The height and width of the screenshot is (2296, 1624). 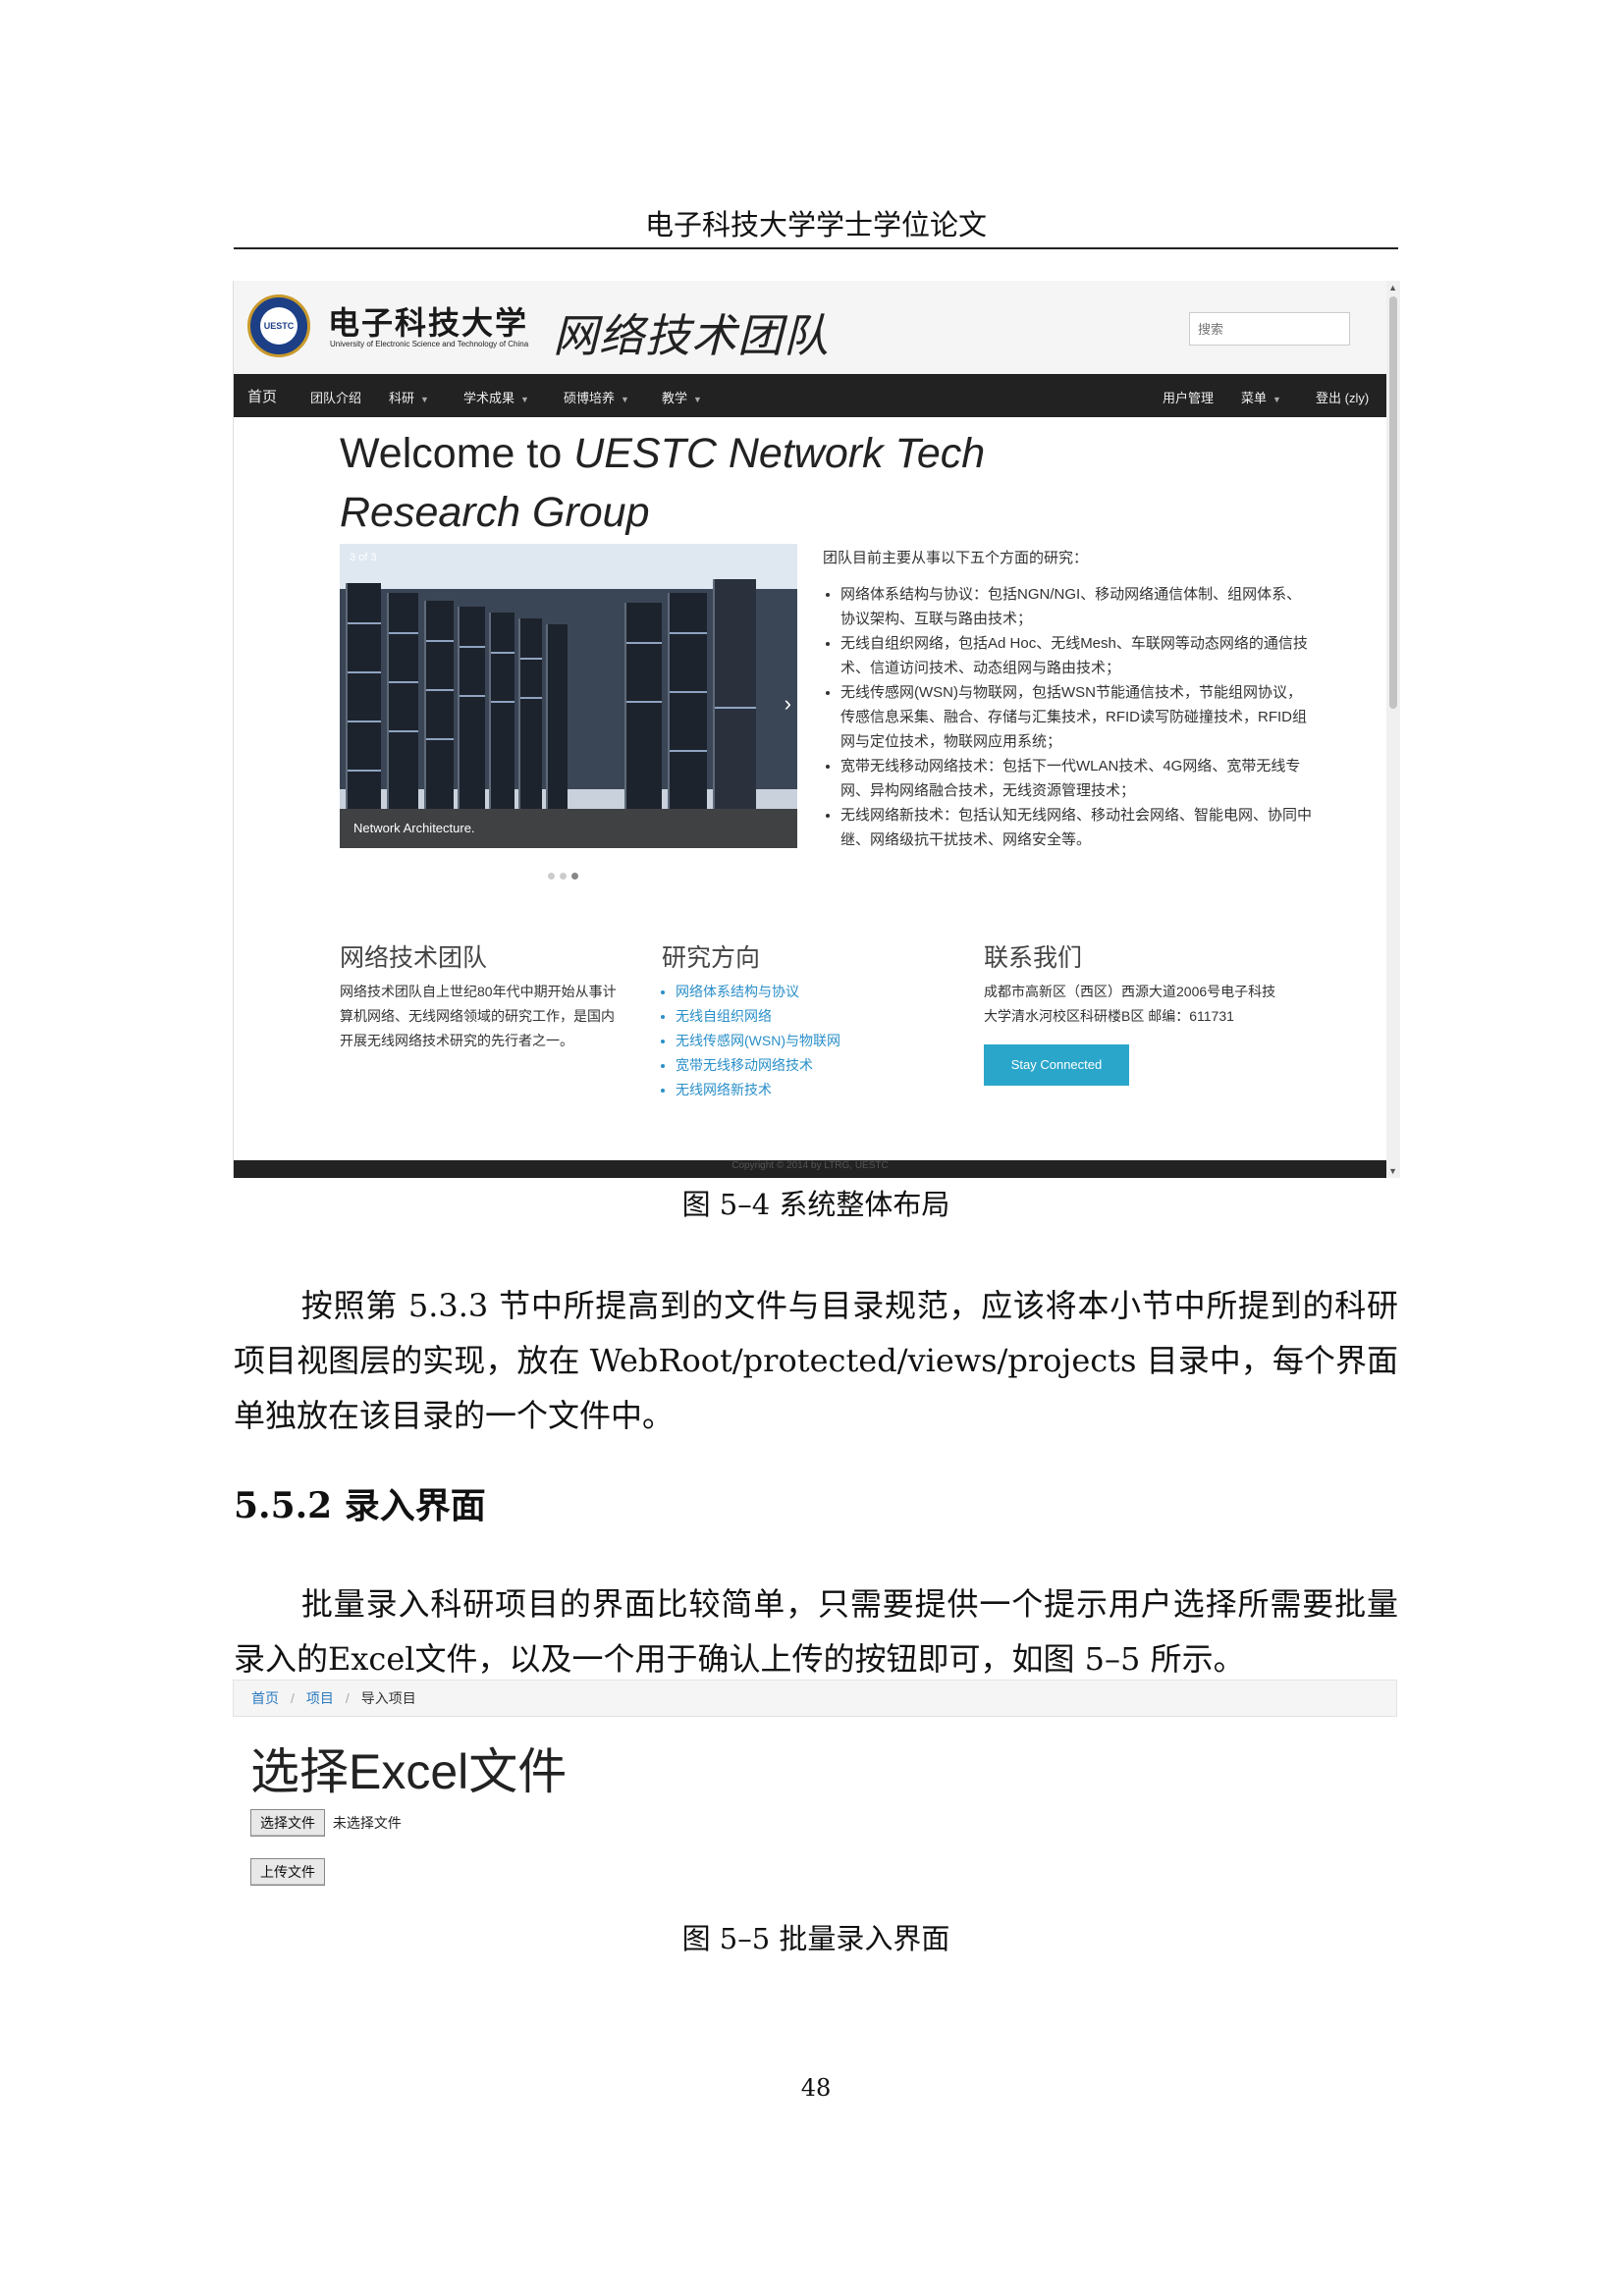 I want to click on choose-excel-title: 选择Excel文件, so click(x=409, y=1771).